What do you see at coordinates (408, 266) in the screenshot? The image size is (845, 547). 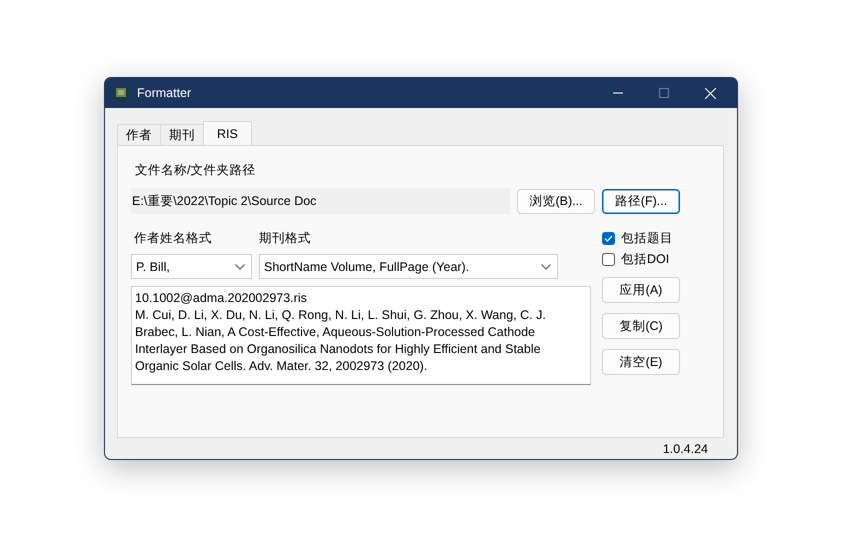 I see `journal-format-dropdown: ShortName Volume, FullPage (Year).` at bounding box center [408, 266].